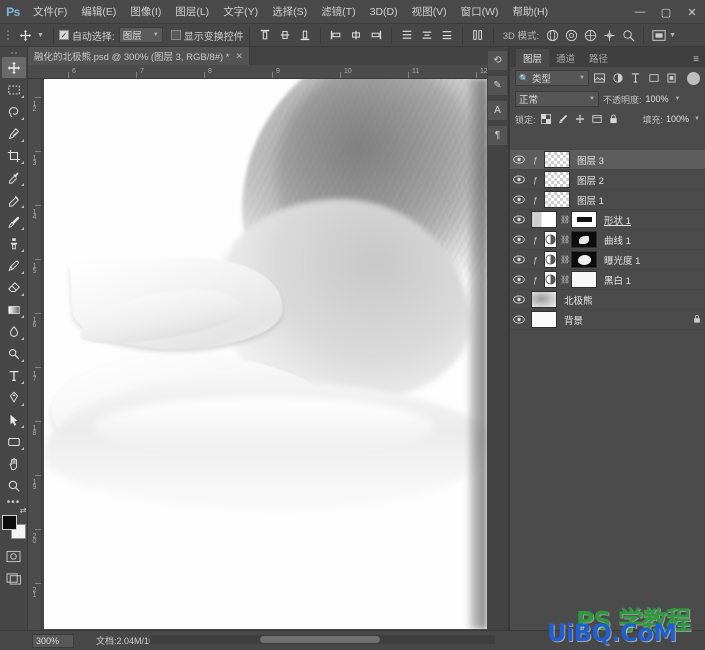  What do you see at coordinates (671, 78) in the screenshot?
I see `smart-object-filter-icon` at bounding box center [671, 78].